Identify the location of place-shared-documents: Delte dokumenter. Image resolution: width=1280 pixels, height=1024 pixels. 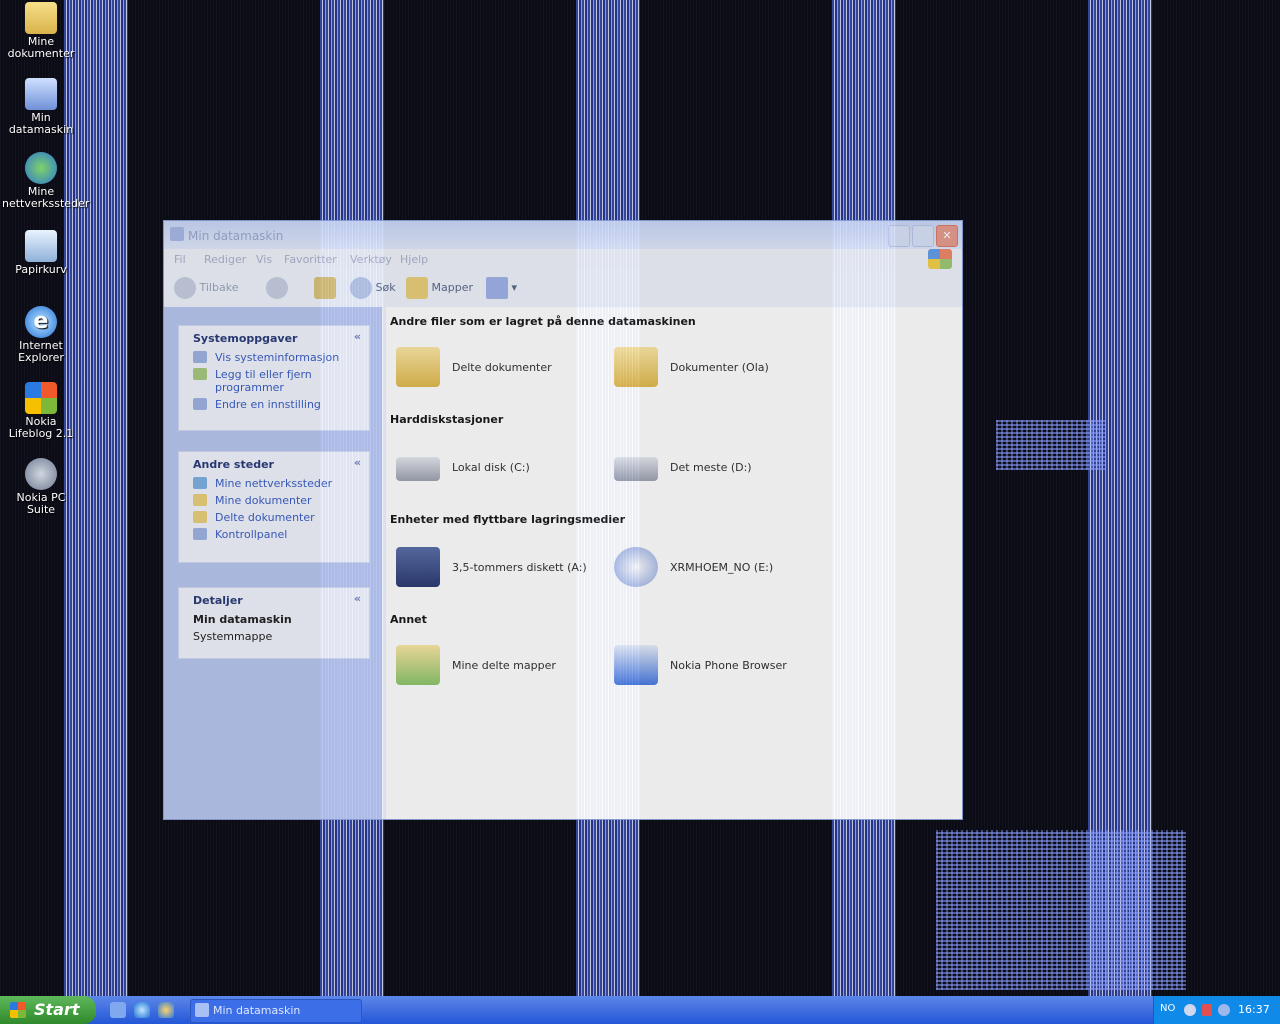
(274, 517).